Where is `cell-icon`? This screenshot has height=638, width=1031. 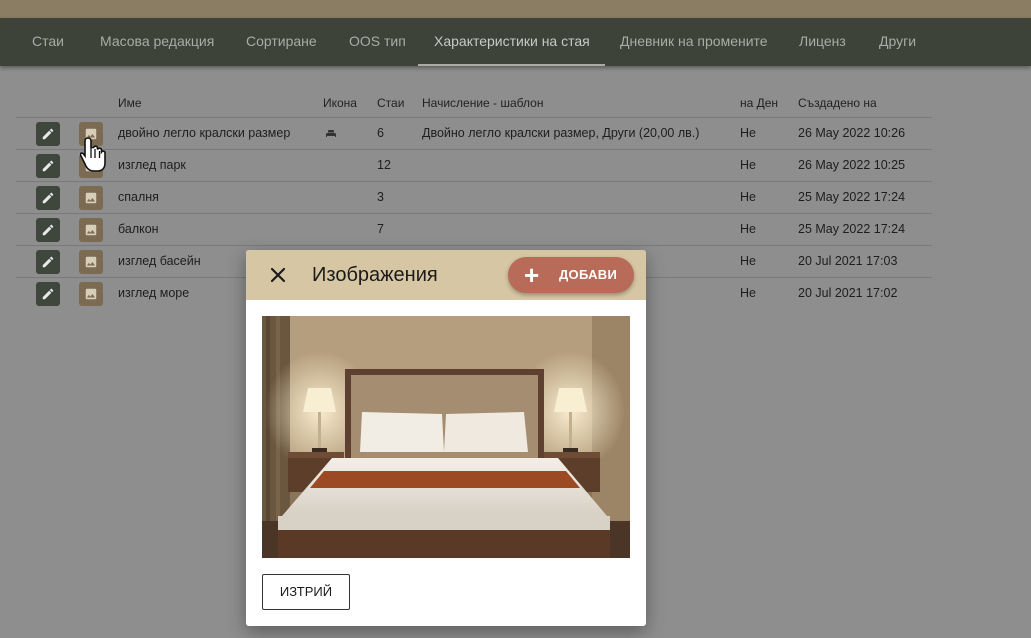
cell-icon is located at coordinates (331, 134).